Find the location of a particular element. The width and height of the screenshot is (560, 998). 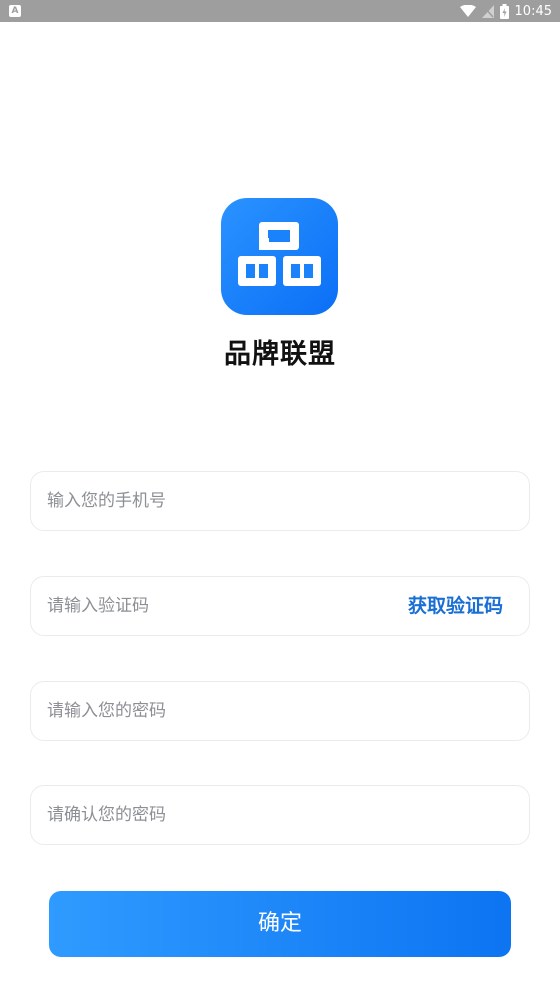

wifi-icon is located at coordinates (467, 11).